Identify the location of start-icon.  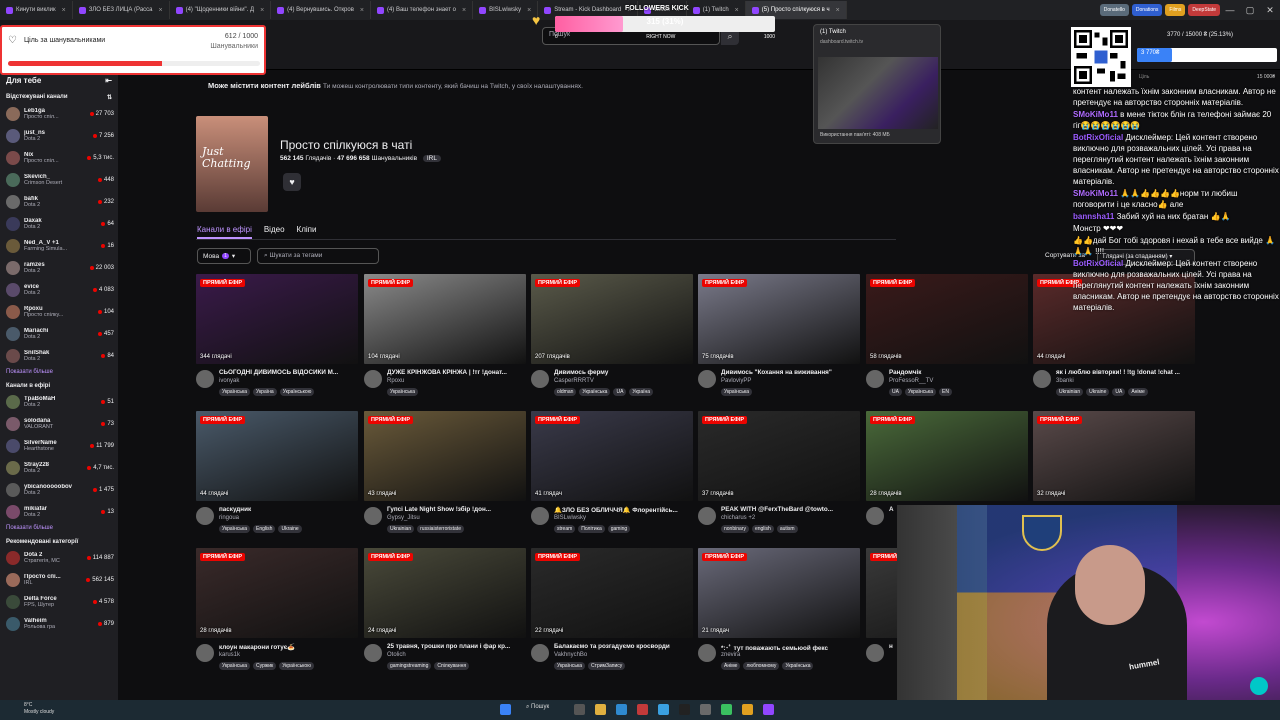
(505, 709).